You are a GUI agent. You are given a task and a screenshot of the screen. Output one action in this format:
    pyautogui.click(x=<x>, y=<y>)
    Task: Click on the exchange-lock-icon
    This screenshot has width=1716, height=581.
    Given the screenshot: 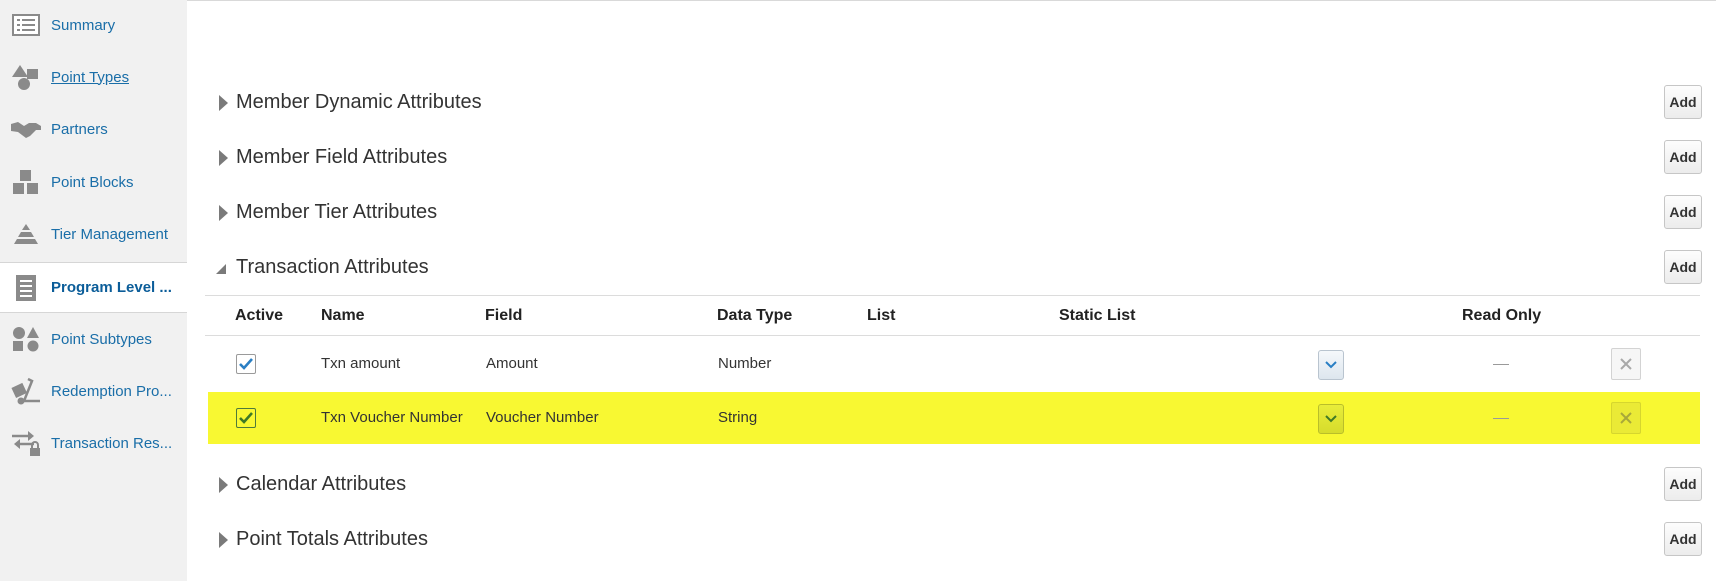 What is the action you would take?
    pyautogui.click(x=26, y=443)
    